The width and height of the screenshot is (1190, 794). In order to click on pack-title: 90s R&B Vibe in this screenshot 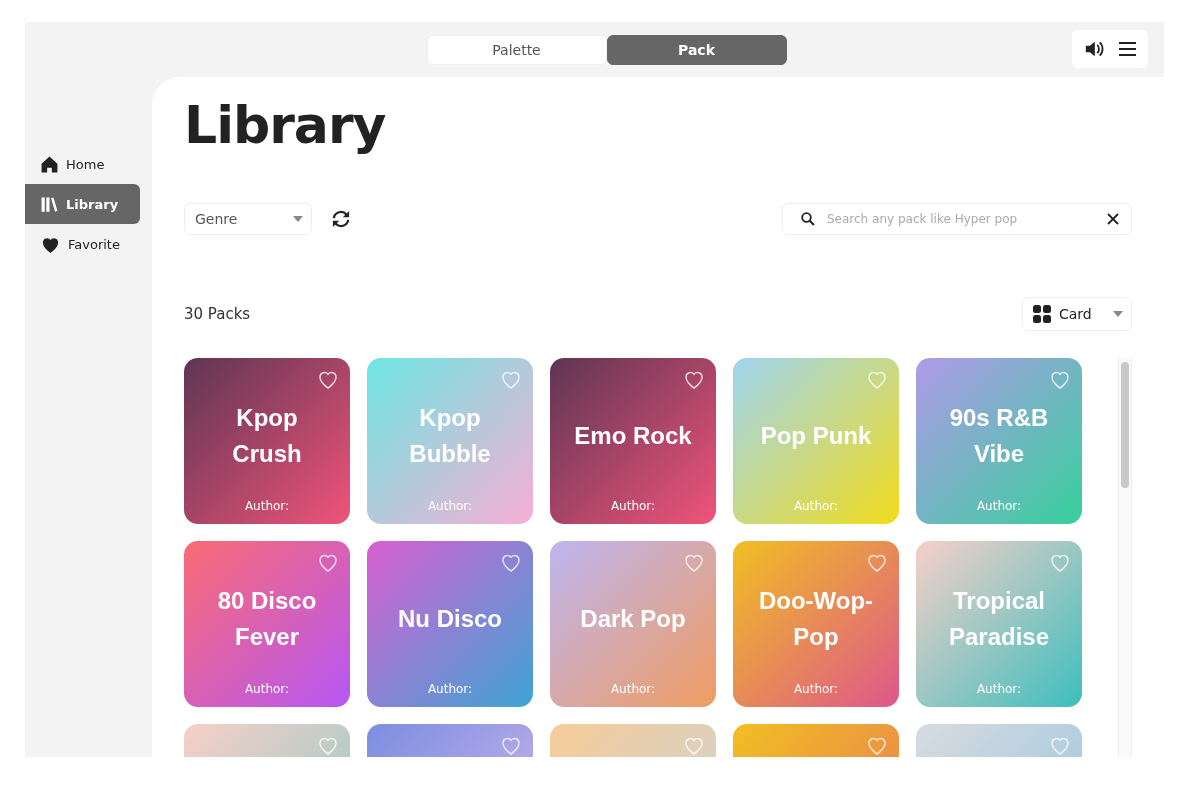, I will do `click(999, 436)`.